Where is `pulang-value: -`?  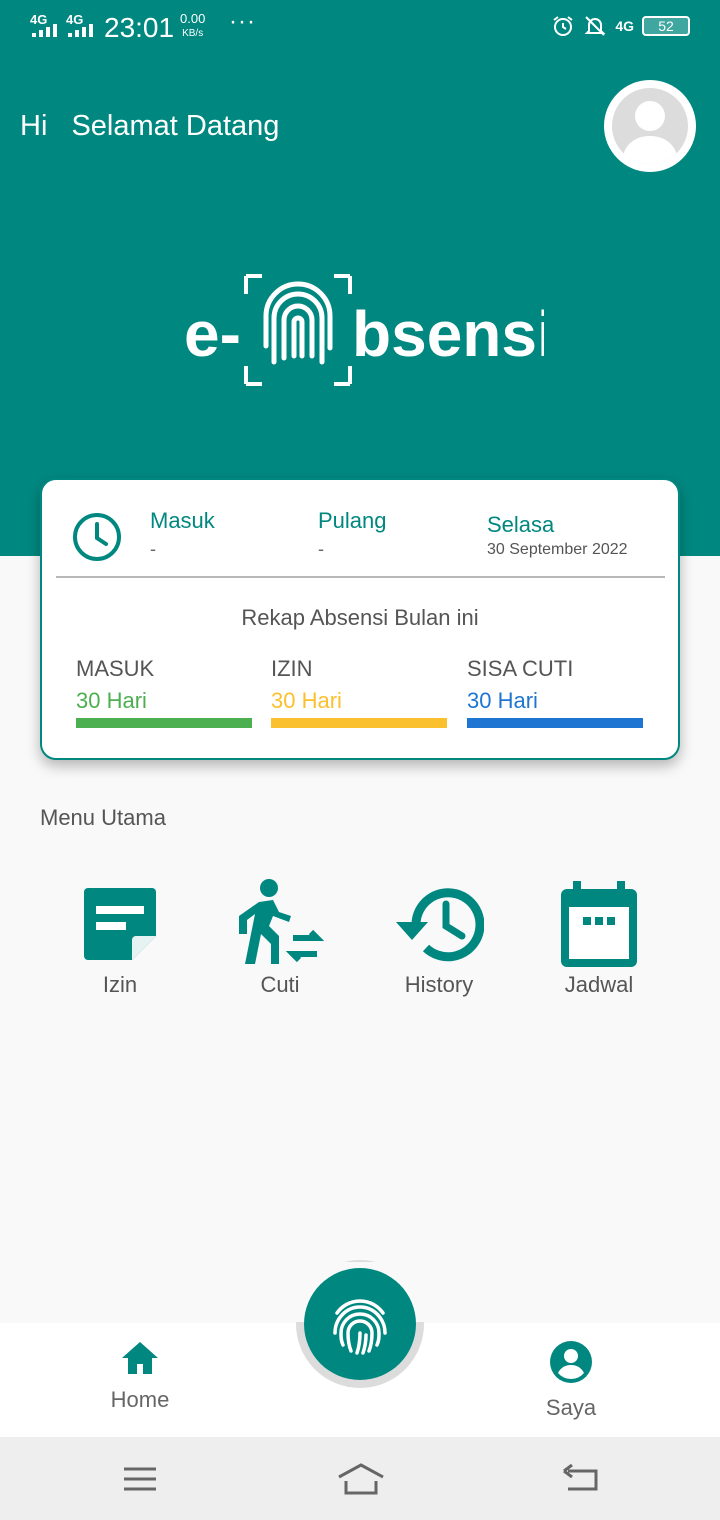
pulang-value: - is located at coordinates (321, 549).